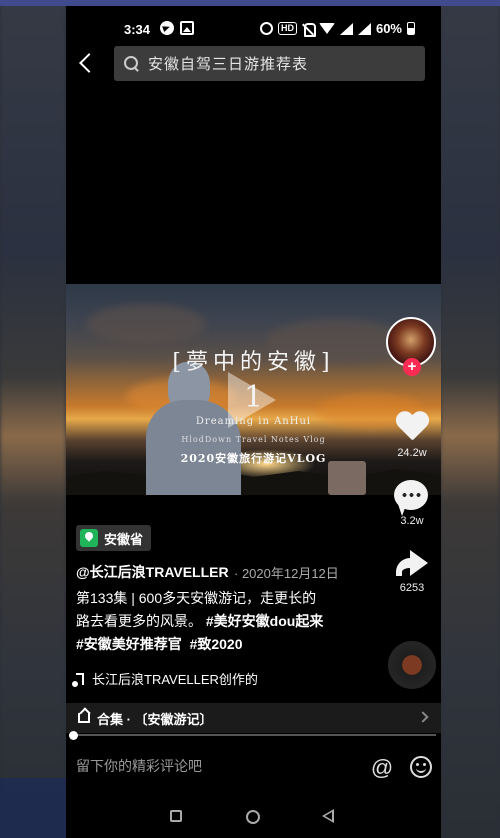 This screenshot has height=838, width=500. I want to click on like-count: 24.2w, so click(412, 453).